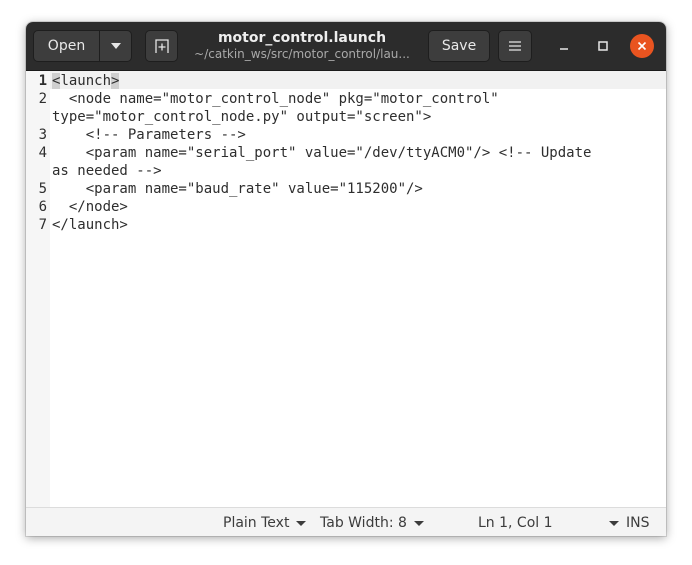  What do you see at coordinates (42, 207) in the screenshot?
I see `line-number: 6` at bounding box center [42, 207].